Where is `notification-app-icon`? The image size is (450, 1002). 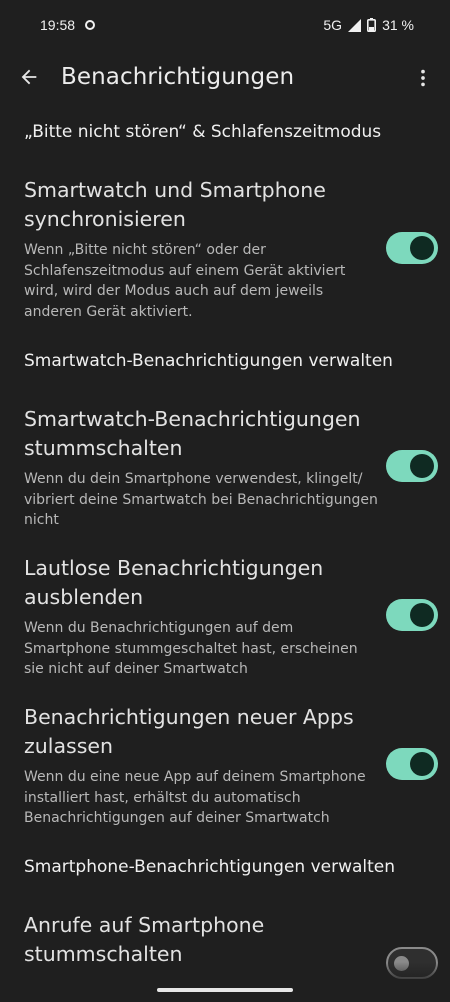
notification-app-icon is located at coordinates (90, 25).